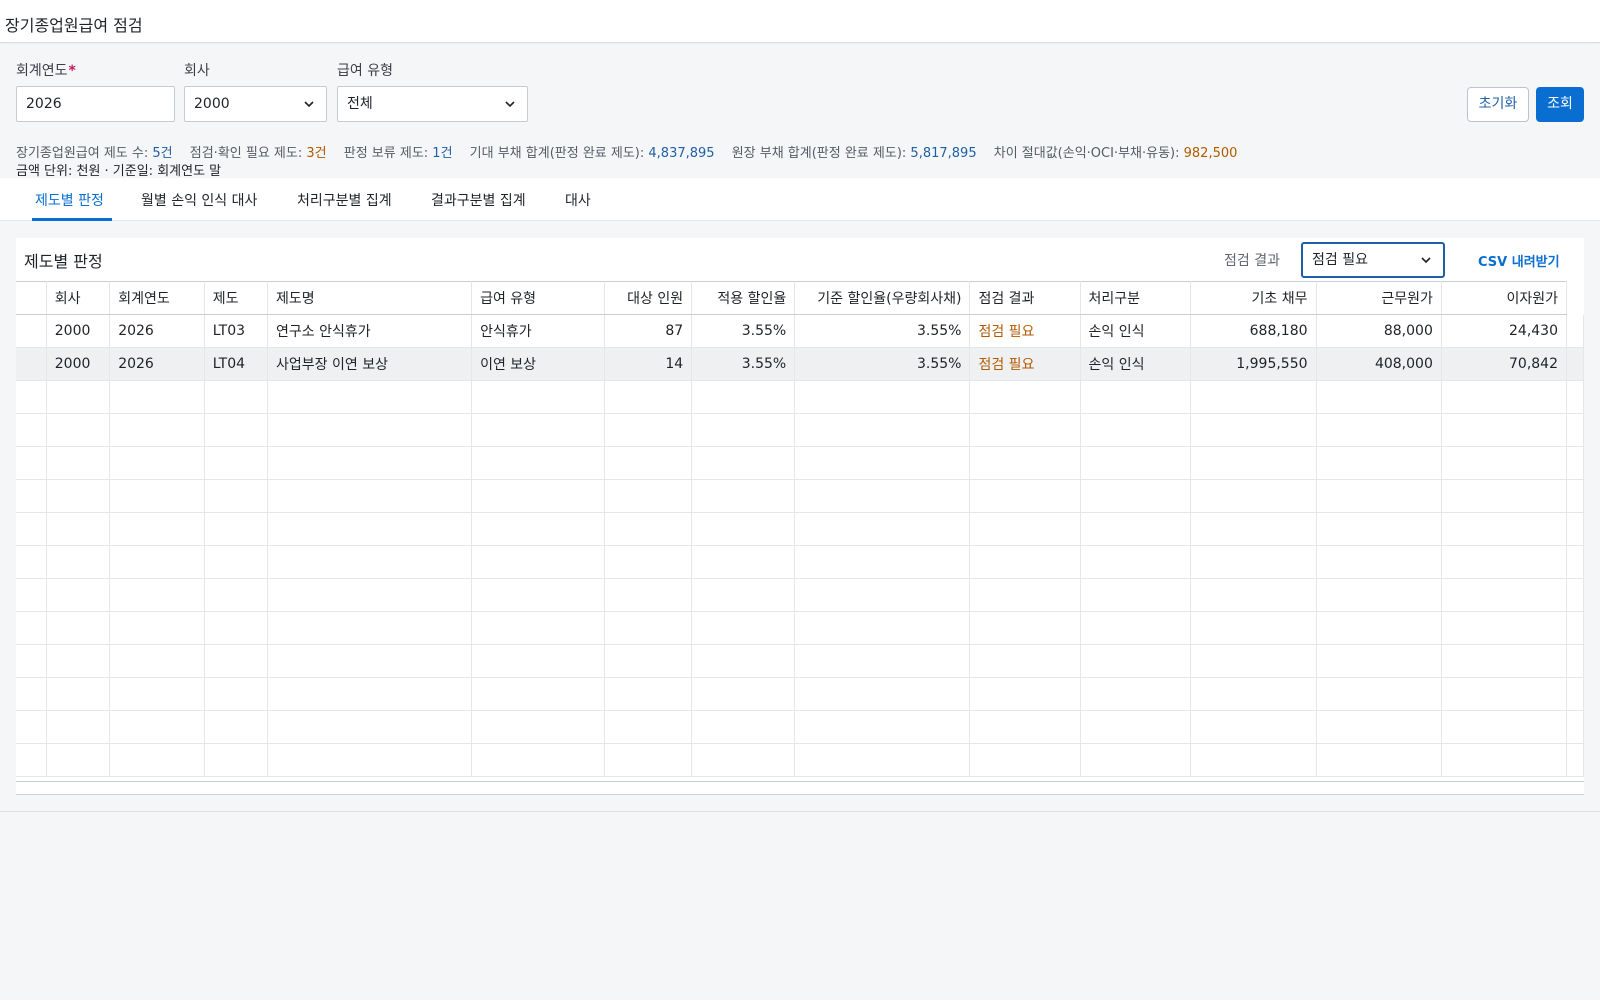 This screenshot has height=1000, width=1600. I want to click on result-filter-label: 점검 결과, so click(1252, 261).